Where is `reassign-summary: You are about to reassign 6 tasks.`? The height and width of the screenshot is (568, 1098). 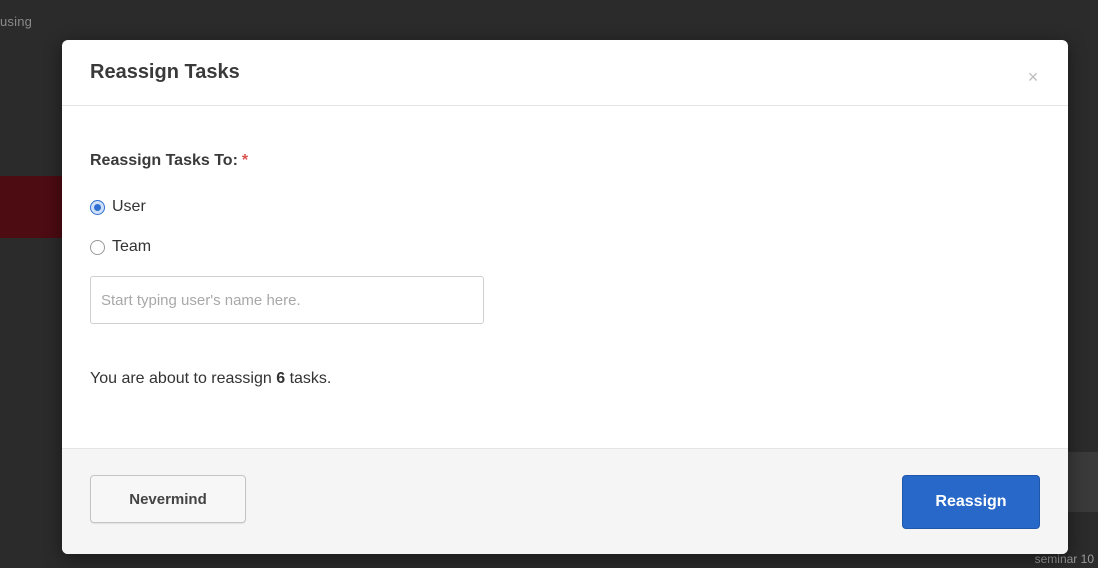
reassign-summary: You are about to reassign 6 tasks. is located at coordinates (210, 379).